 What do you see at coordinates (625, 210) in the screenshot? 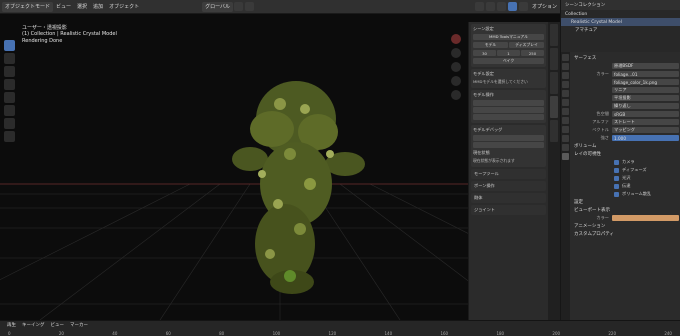
I see `viewport-display-section: ビューポート表示` at bounding box center [625, 210].